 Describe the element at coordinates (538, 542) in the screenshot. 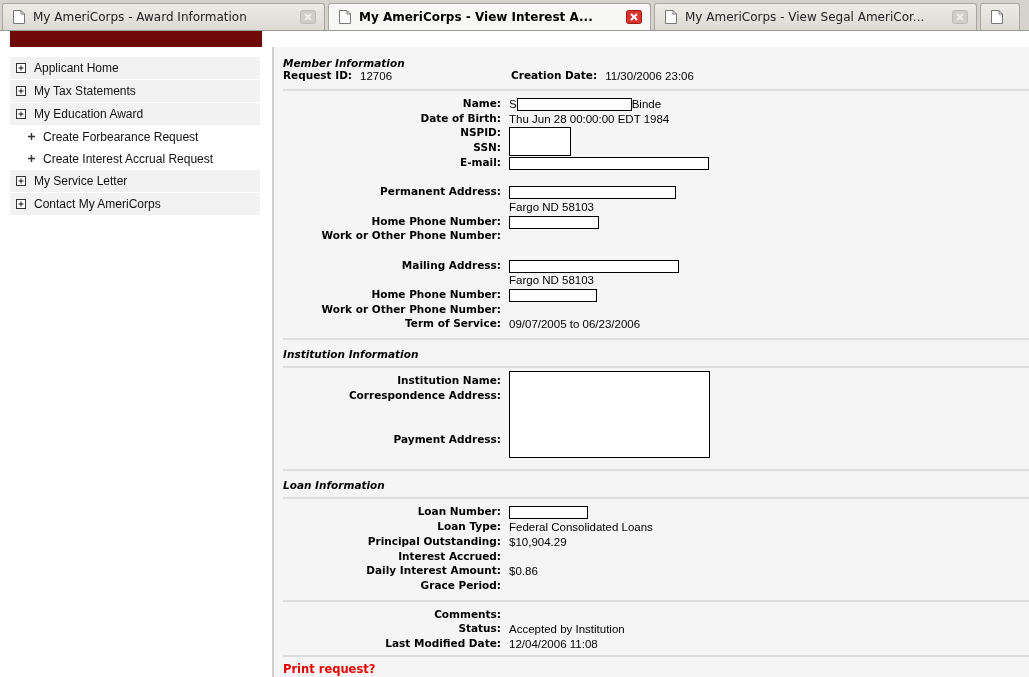

I see `field-value: $10,904.29` at that location.